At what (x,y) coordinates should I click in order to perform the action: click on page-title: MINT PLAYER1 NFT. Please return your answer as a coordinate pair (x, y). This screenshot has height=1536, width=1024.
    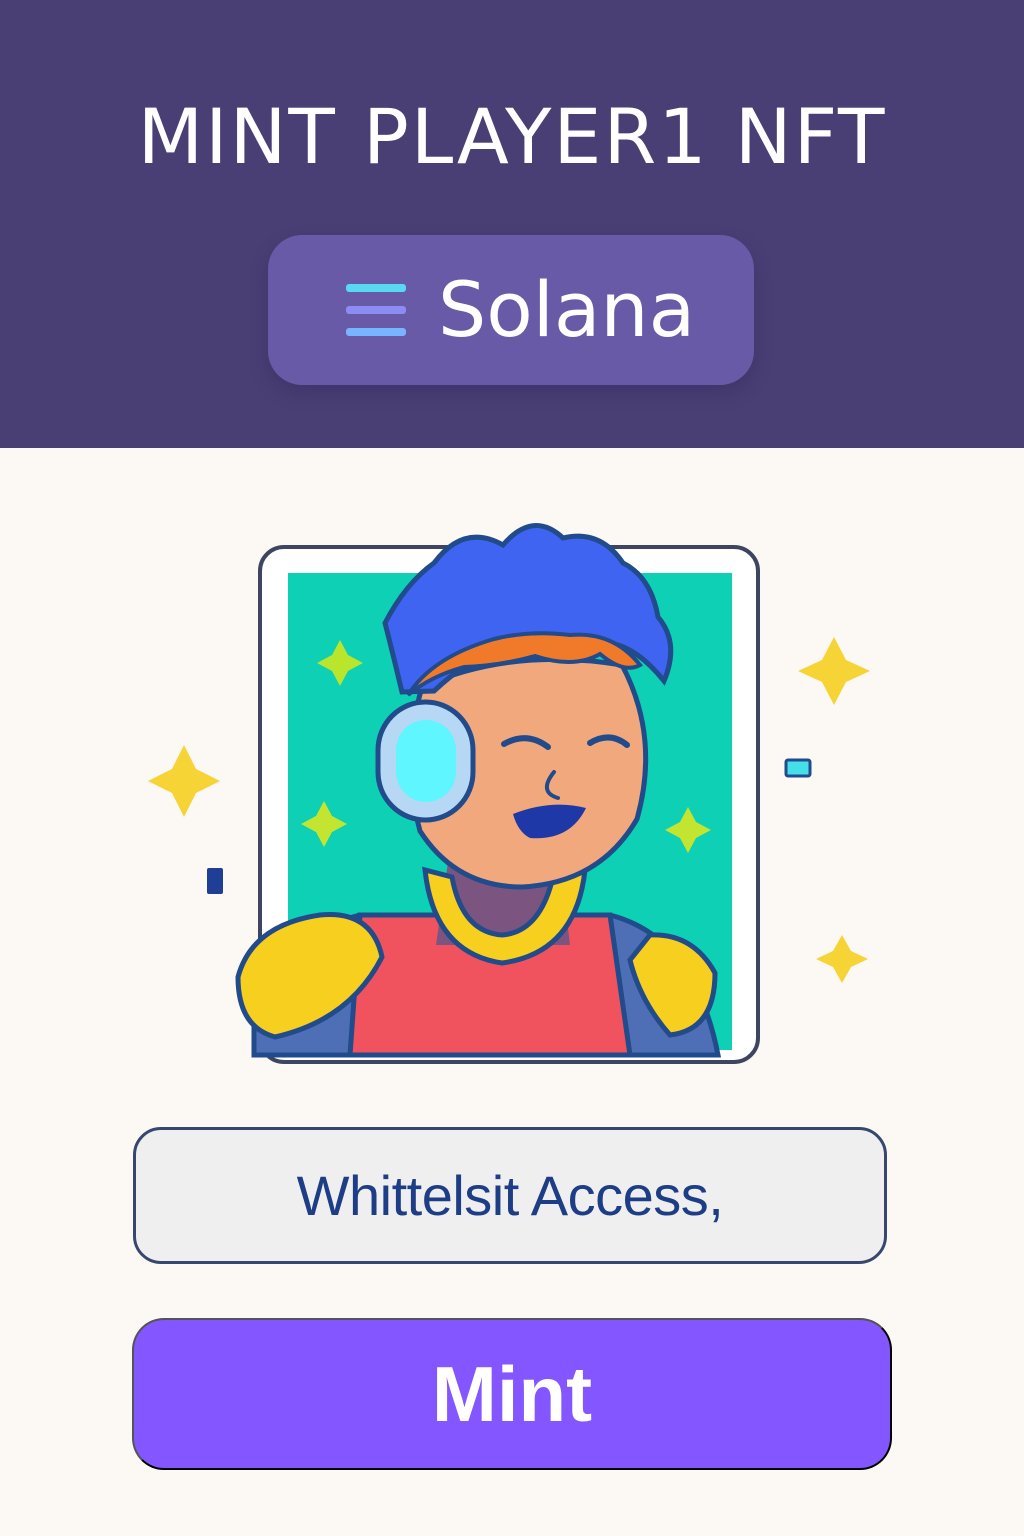
    Looking at the image, I should click on (512, 136).